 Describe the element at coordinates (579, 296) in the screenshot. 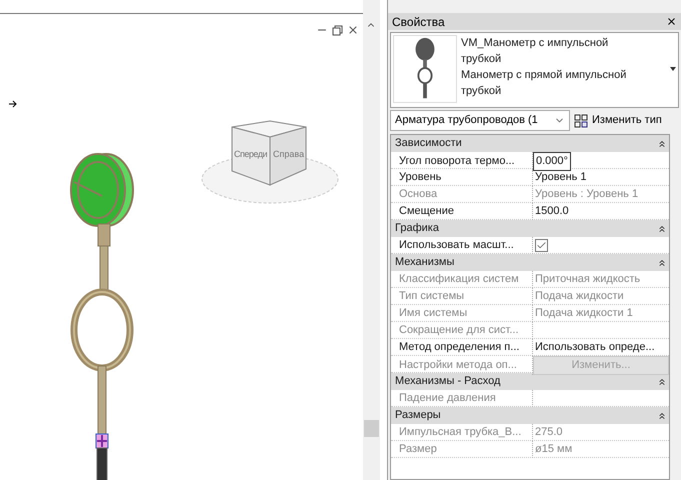

I see `property-value: Подача жидкости` at that location.